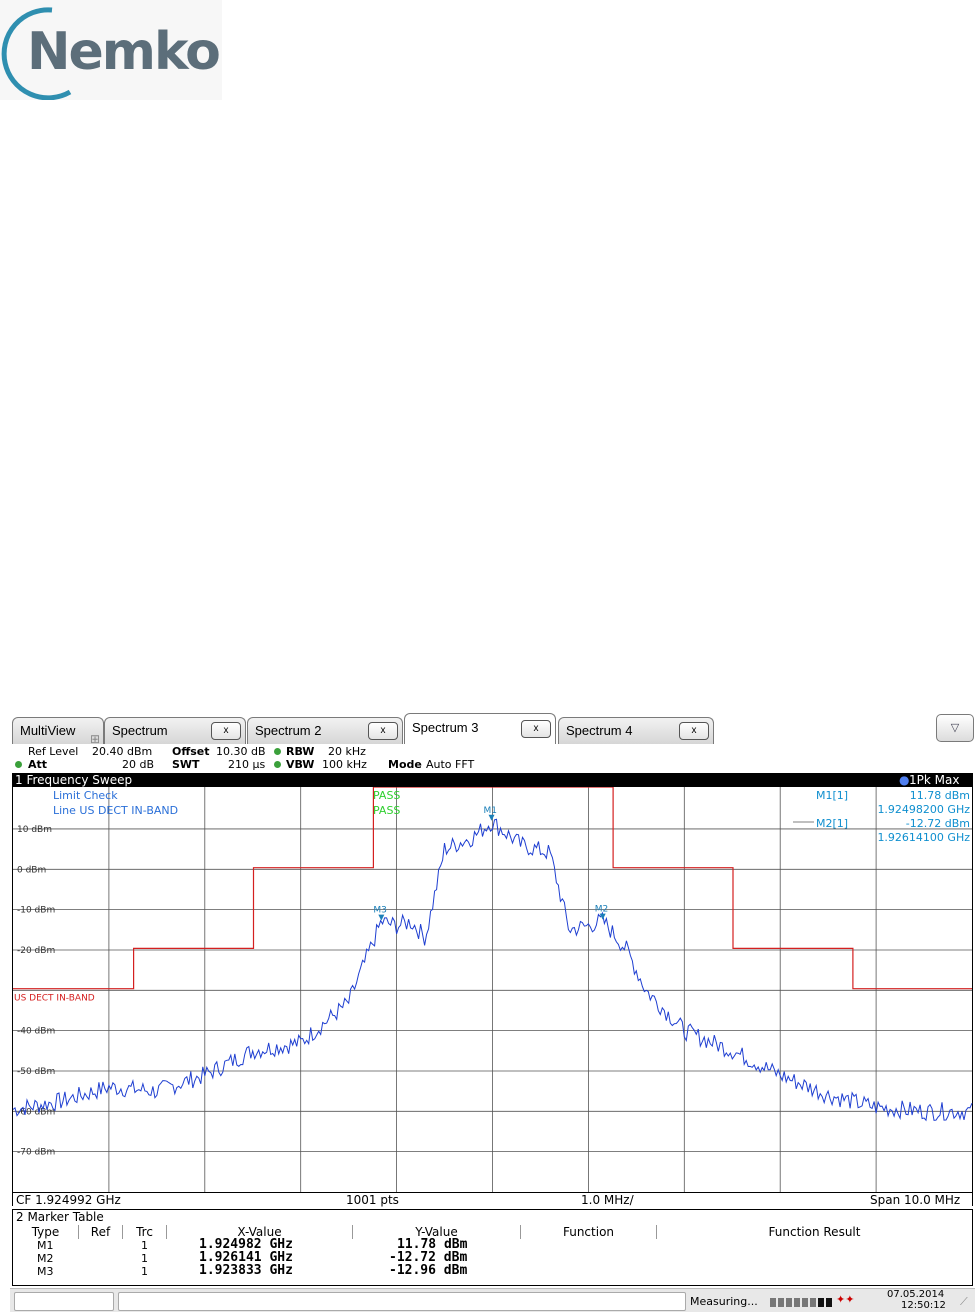  I want to click on tab-label: MultiView, so click(48, 730).